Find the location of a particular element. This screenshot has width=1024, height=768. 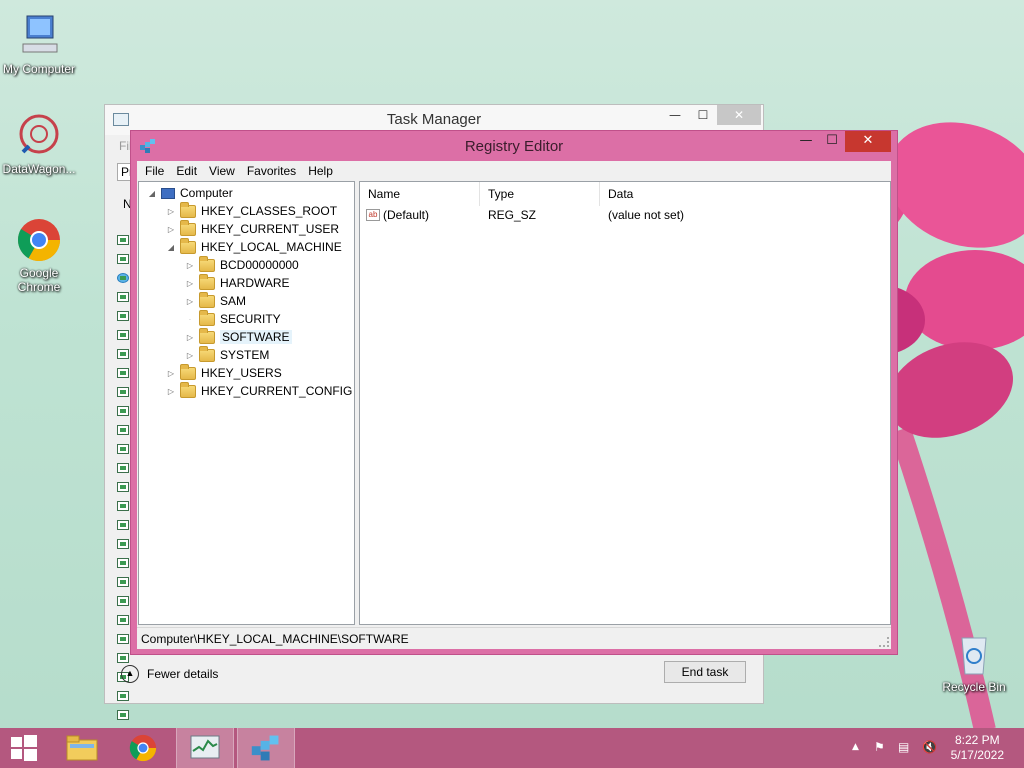

fewer-details-link: ▲ Fewer details is located at coordinates (169, 674).